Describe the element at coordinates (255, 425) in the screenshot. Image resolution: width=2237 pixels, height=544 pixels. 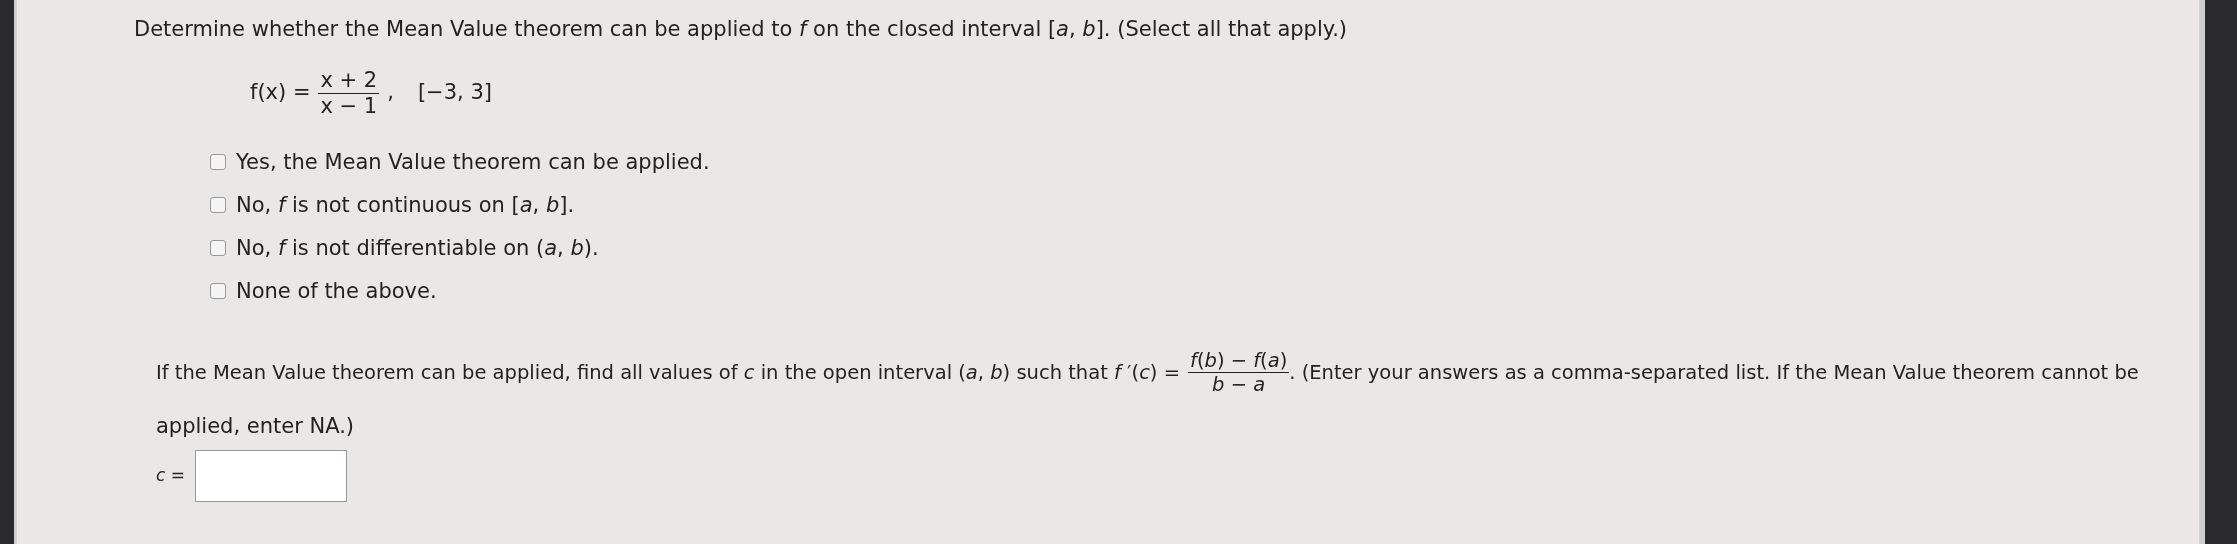
I see `instruction-text: applied, enter NA.)` at that location.